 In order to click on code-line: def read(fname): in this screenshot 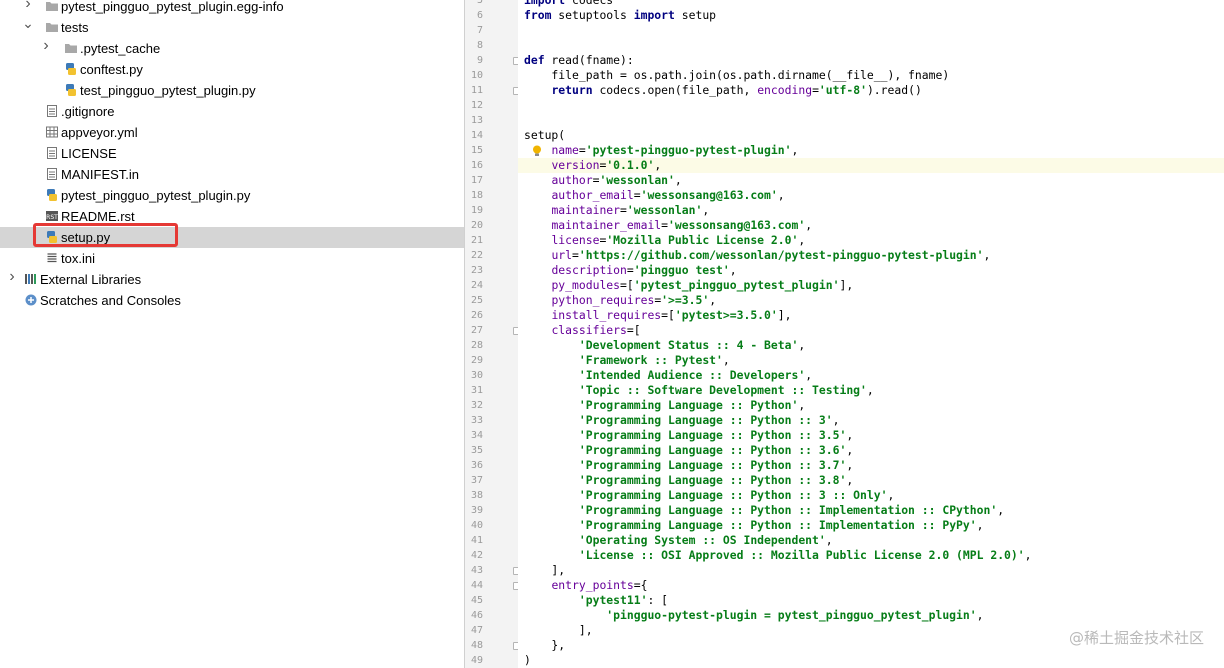, I will do `click(871, 60)`.